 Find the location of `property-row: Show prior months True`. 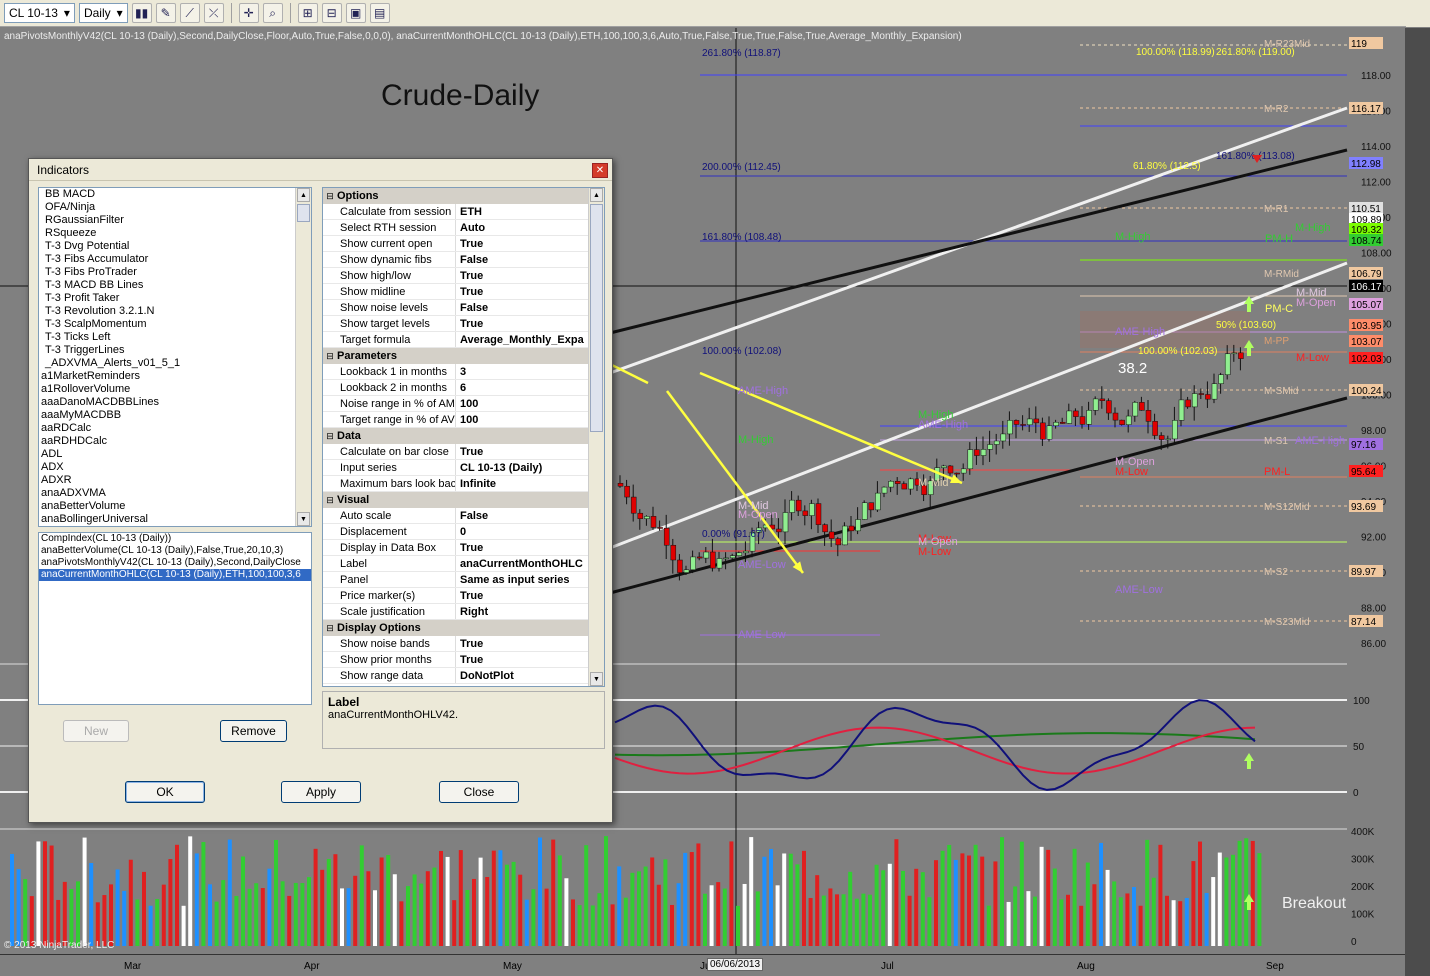

property-row: Show prior months True is located at coordinates (463, 660).